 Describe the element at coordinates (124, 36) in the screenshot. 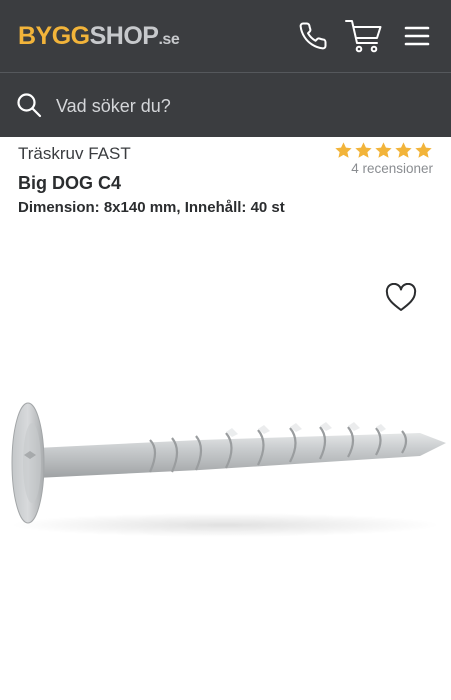

I see `logo-part-shop: SHOP` at that location.